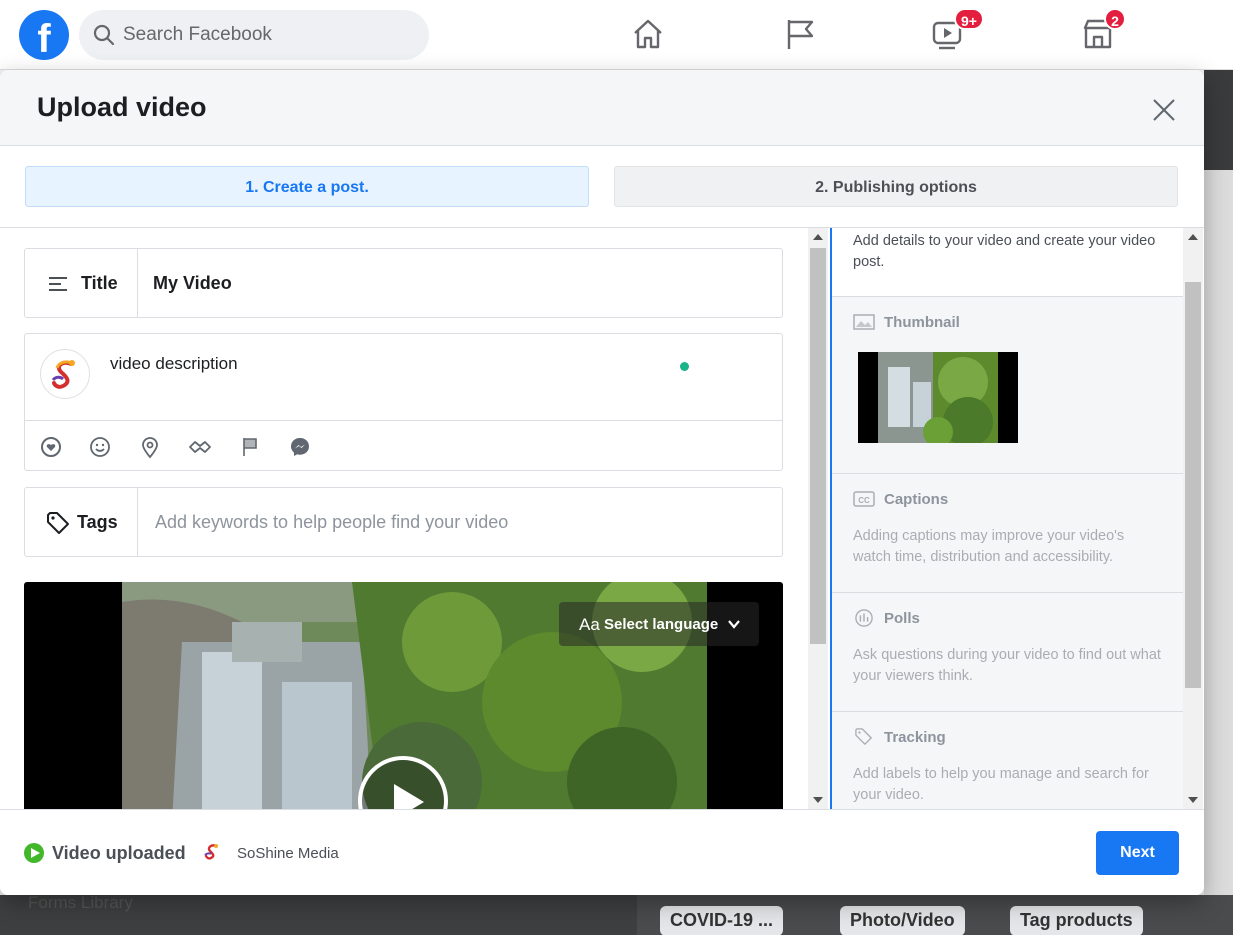  I want to click on step-publishing-options: 2. Publishing options, so click(896, 186).